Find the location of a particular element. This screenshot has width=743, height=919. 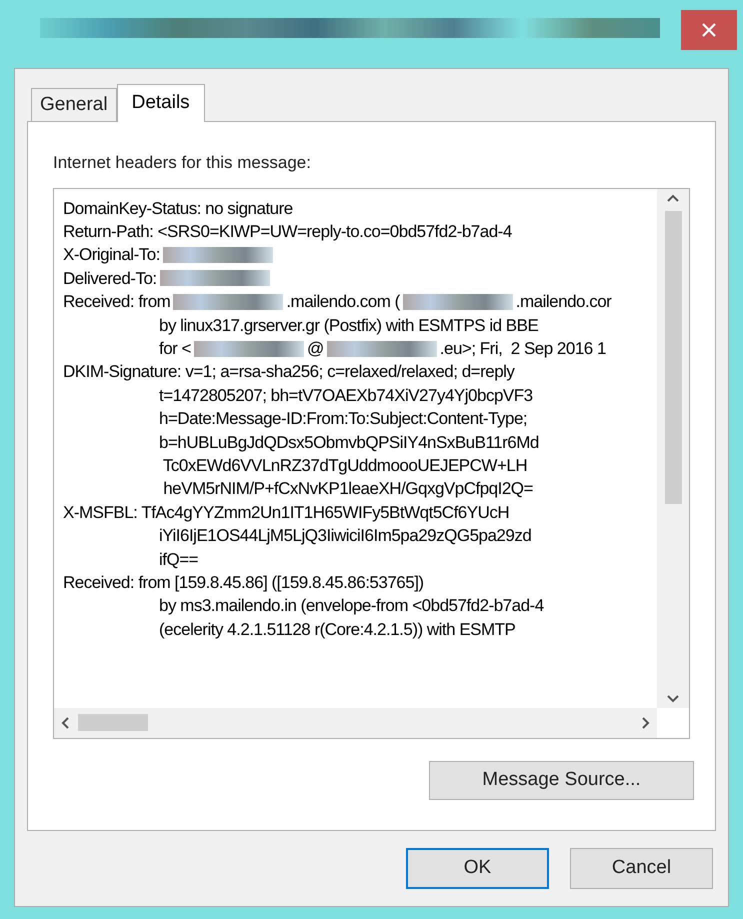

header-text: (ecelerity 4.2.1.51128 r(Core:4.2.1.5)) with ESMTP is located at coordinates (337, 629).